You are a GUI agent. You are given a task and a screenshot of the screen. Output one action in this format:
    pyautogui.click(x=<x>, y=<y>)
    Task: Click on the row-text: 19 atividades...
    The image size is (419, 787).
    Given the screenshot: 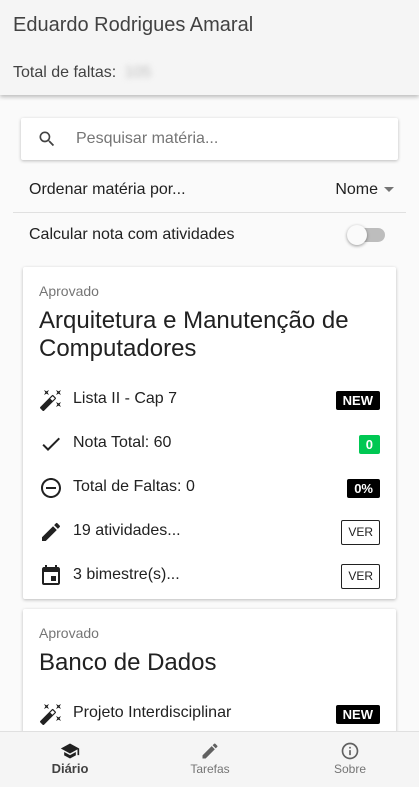 What is the action you would take?
    pyautogui.click(x=127, y=530)
    